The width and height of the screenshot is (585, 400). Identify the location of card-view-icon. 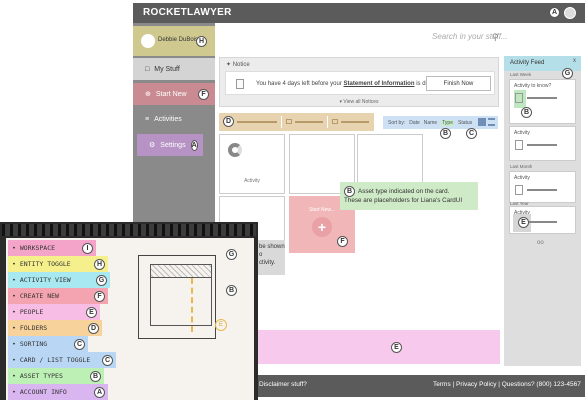
(482, 122).